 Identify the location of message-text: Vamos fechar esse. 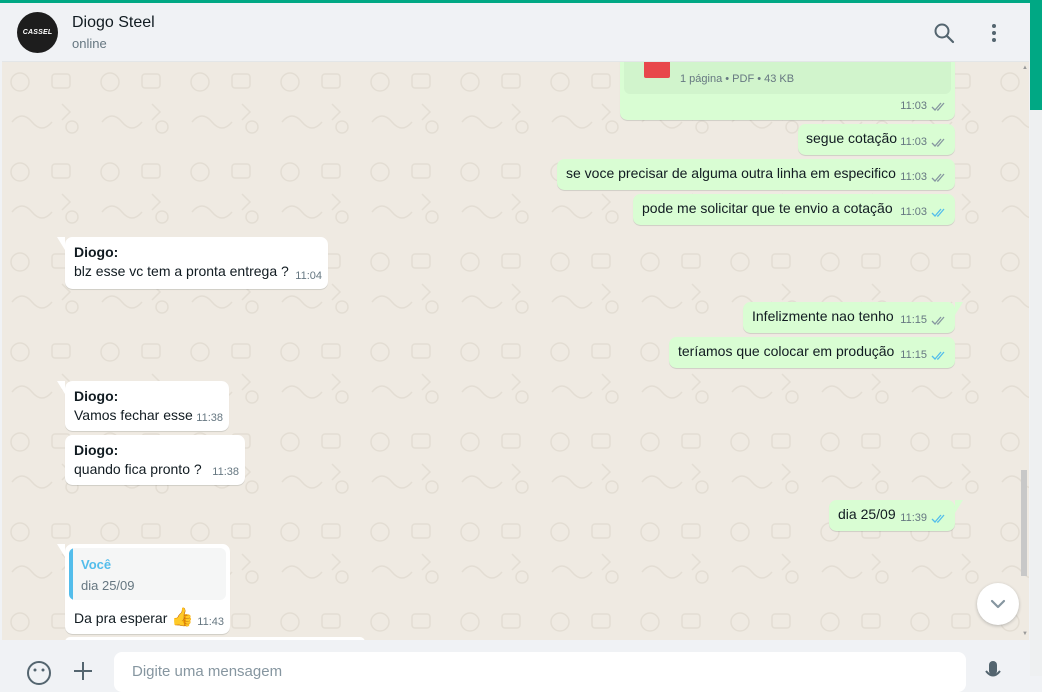
(133, 415).